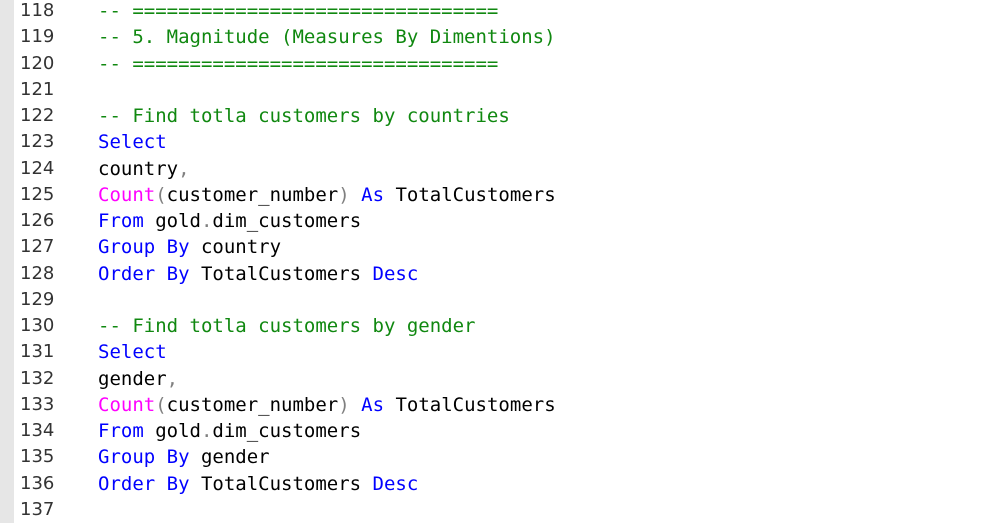  I want to click on line-number: 119, so click(37, 37).